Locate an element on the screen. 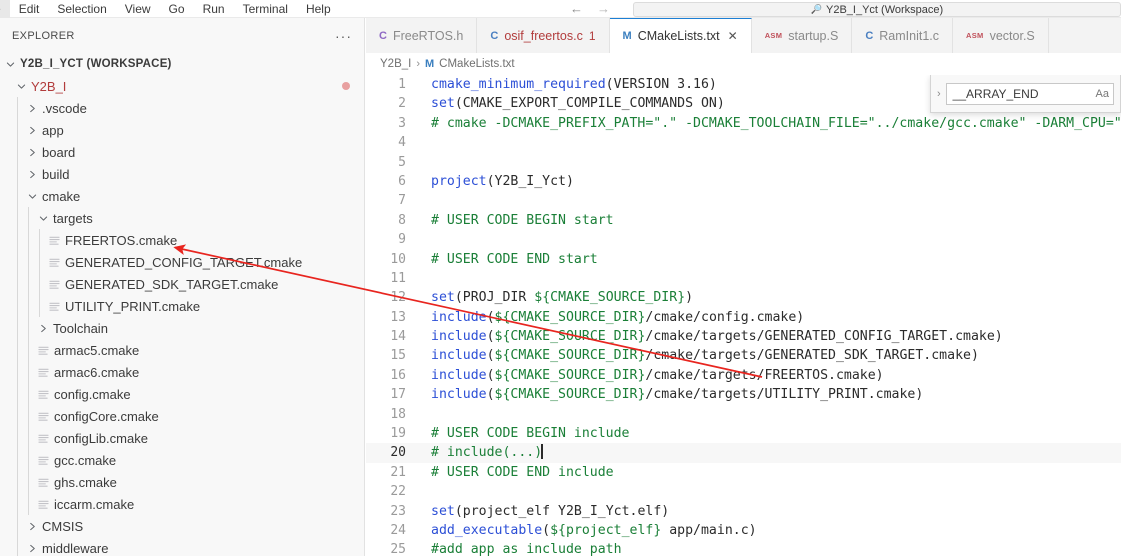  code-line: 19 # USER CODE BEGIN include is located at coordinates (743, 433).